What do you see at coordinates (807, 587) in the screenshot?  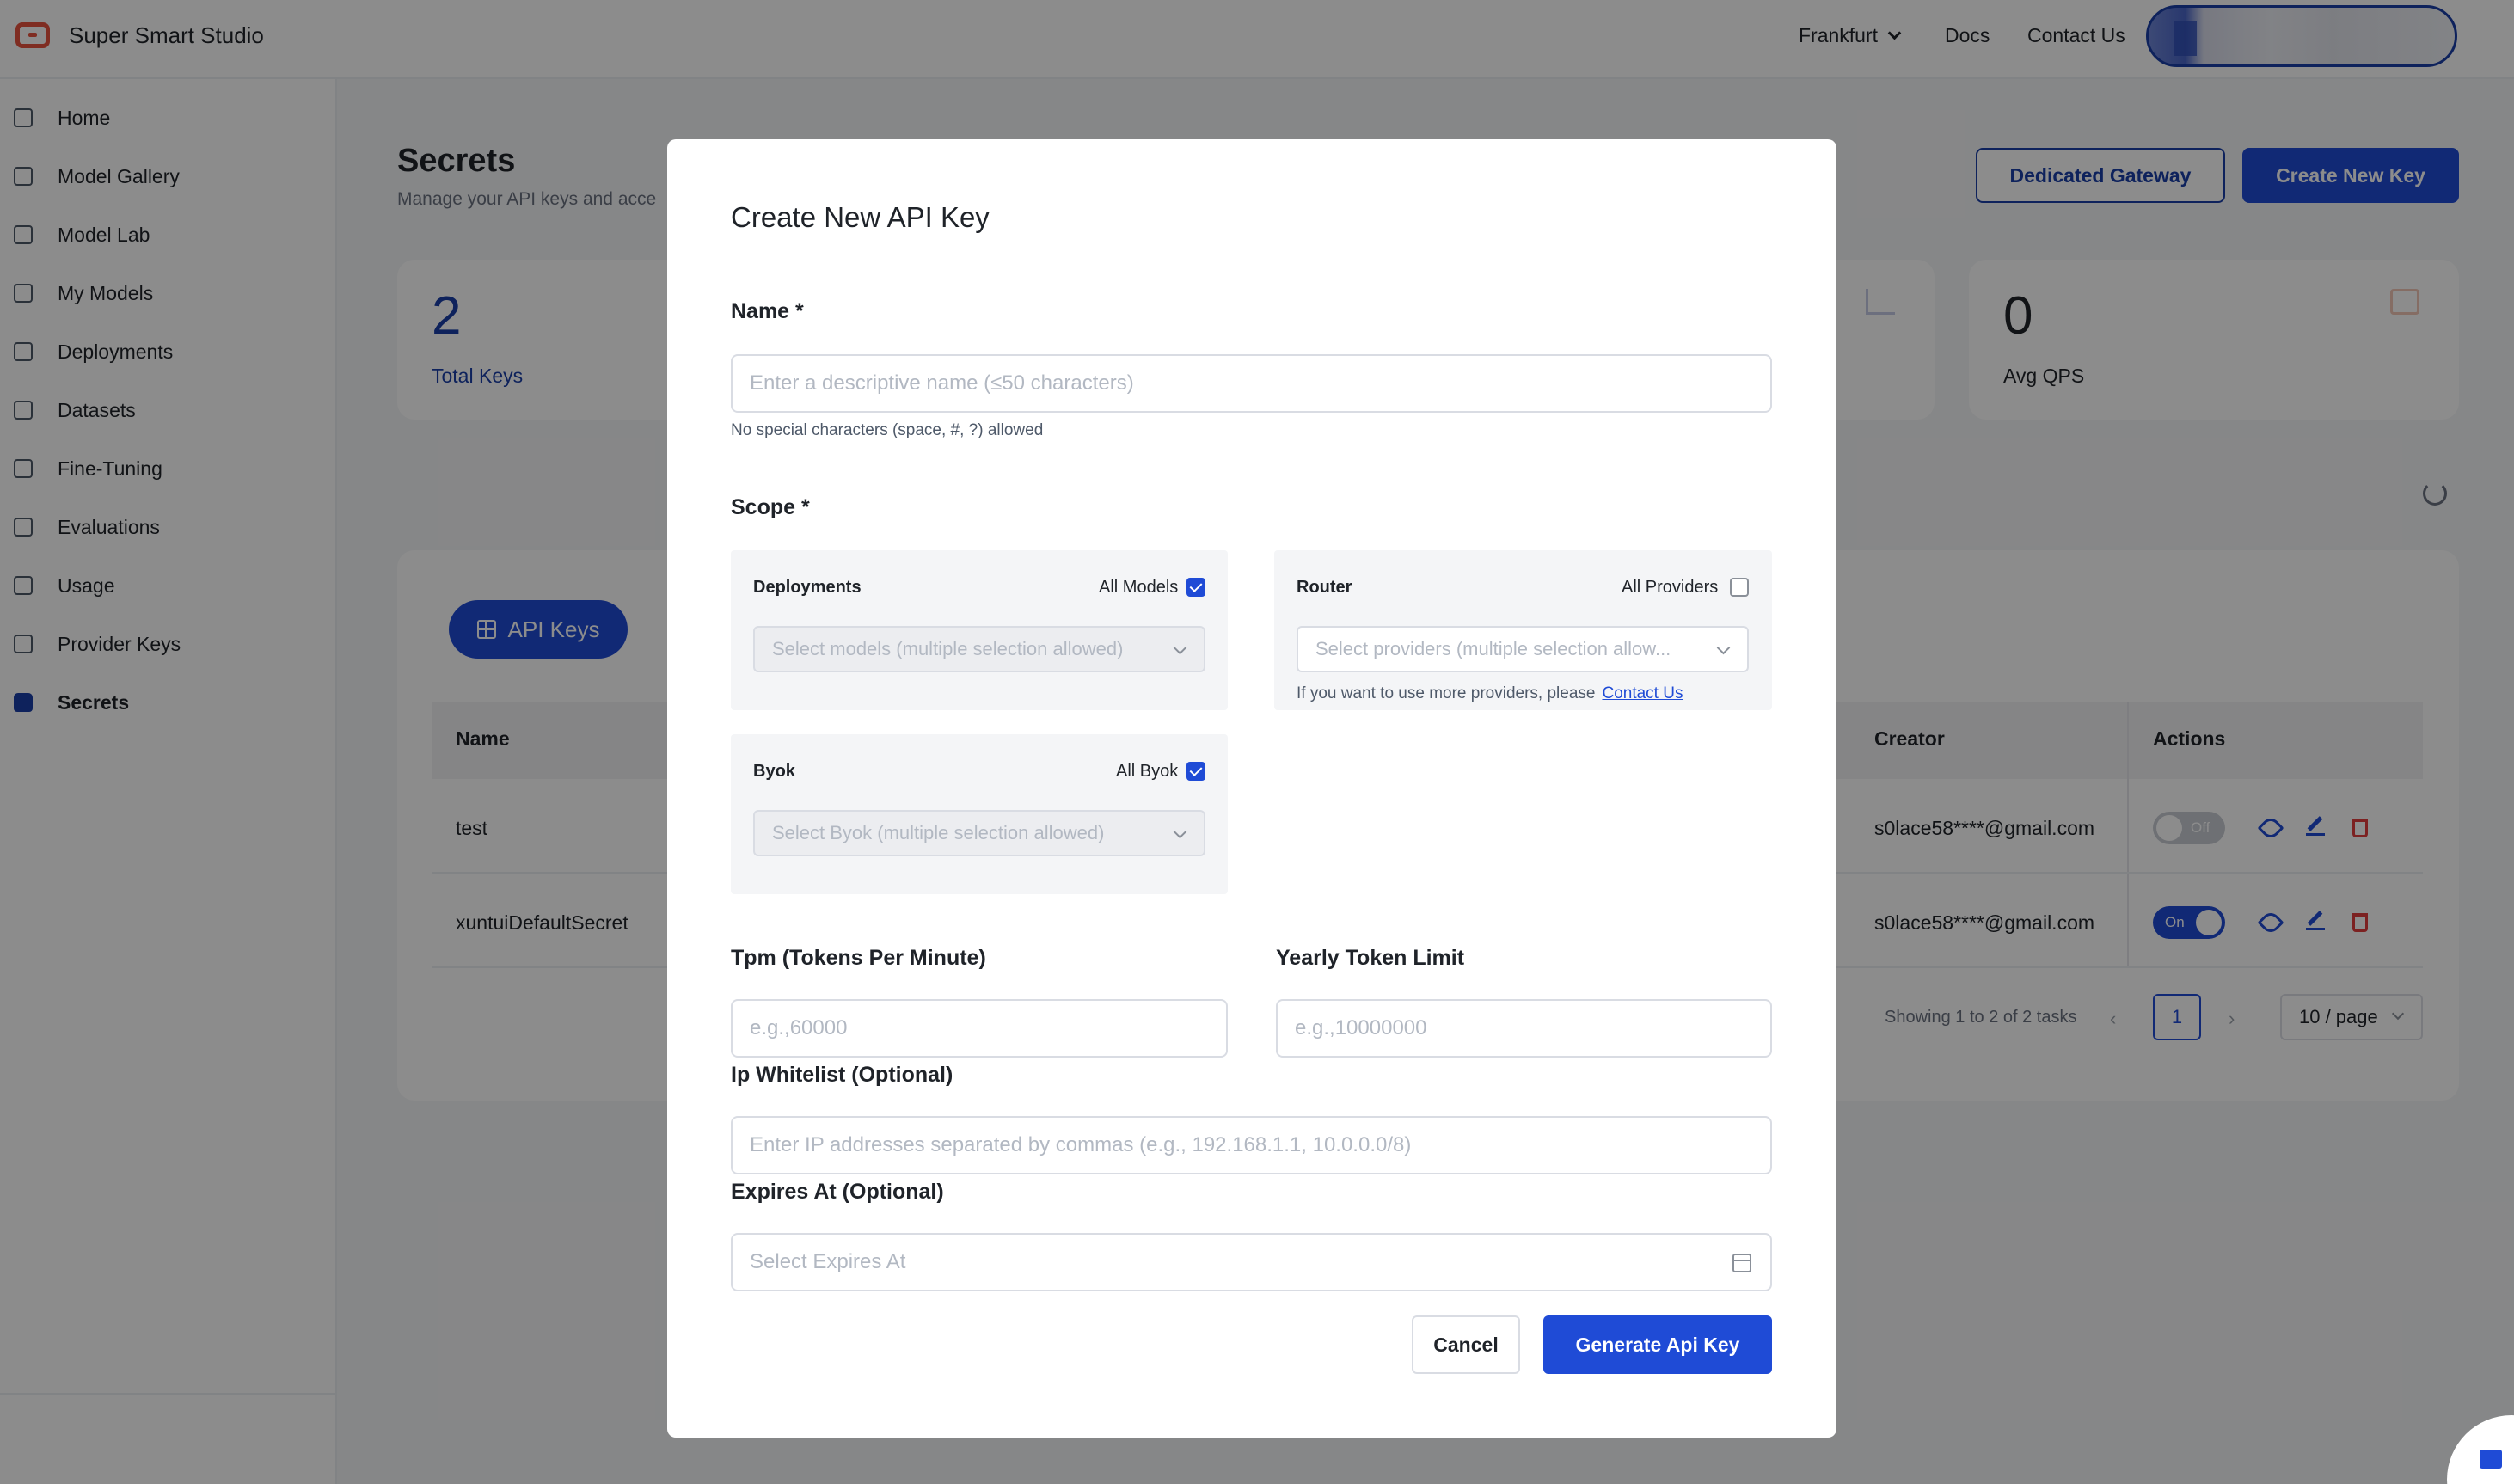 I see `deployments-title: Deployments` at bounding box center [807, 587].